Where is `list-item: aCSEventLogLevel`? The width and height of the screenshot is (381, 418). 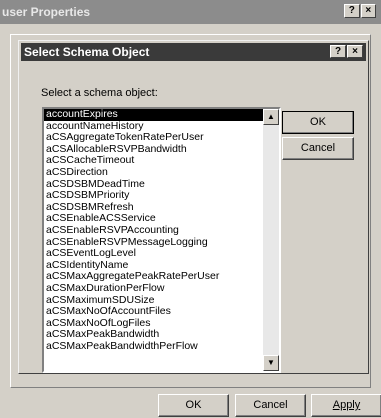
list-item: aCSEventLogLevel is located at coordinates (153, 254).